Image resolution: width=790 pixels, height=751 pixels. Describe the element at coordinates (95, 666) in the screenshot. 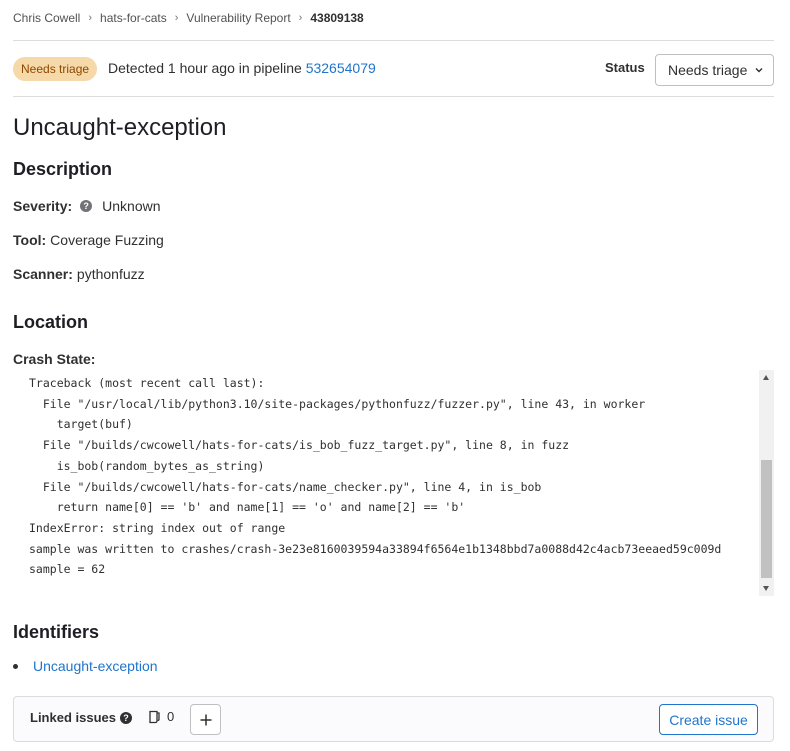

I see `identifier-link: Uncaught-exception` at that location.